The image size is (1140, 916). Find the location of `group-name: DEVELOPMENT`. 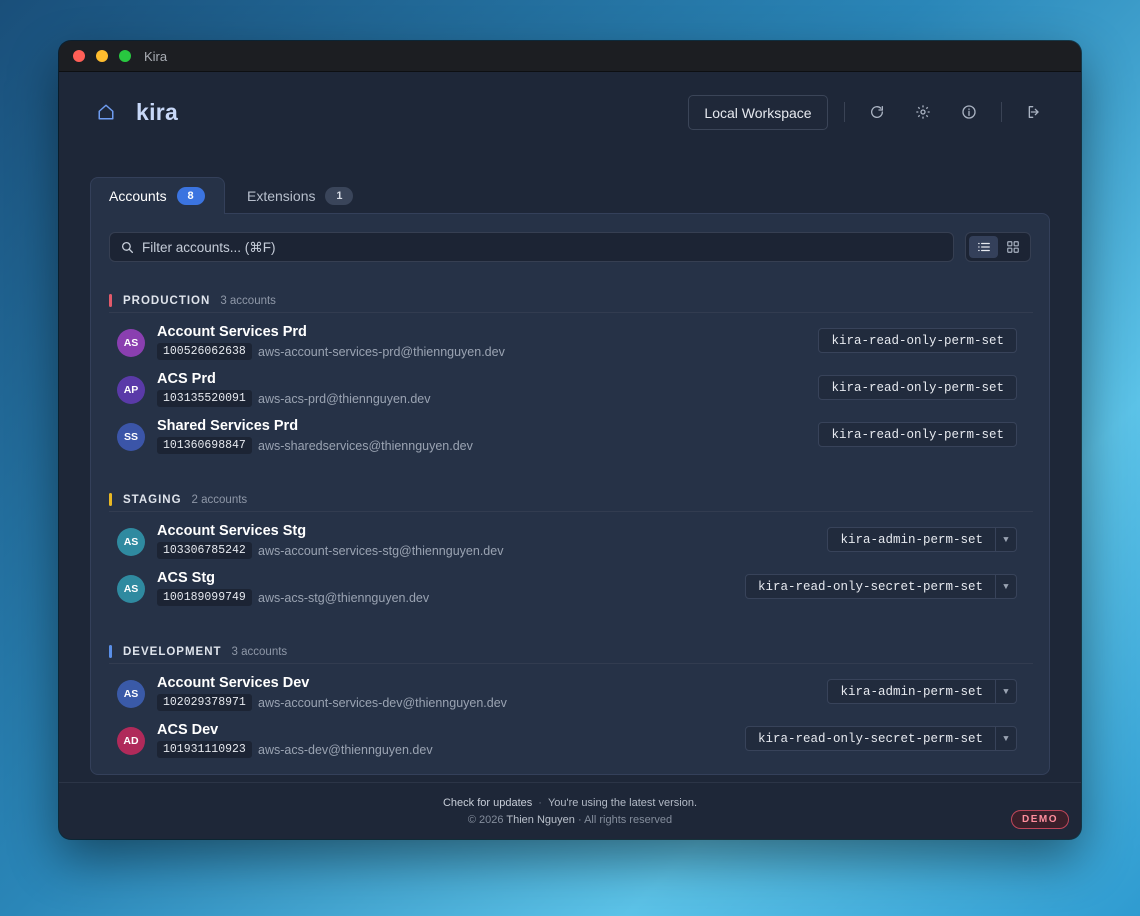

group-name: DEVELOPMENT is located at coordinates (172, 651).